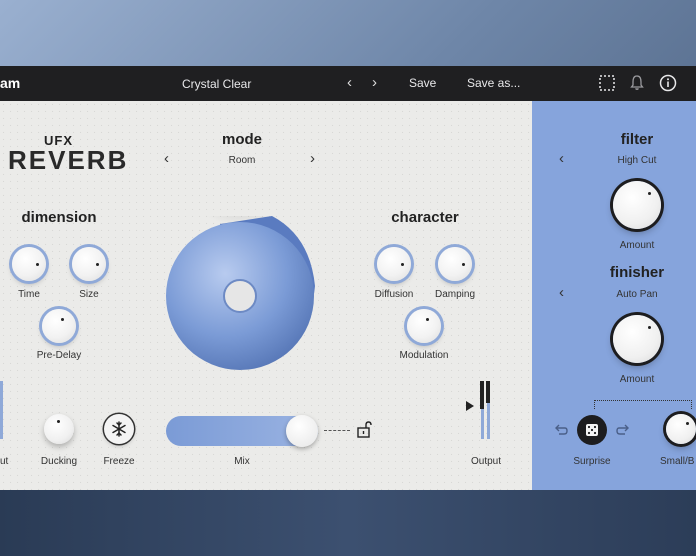  Describe the element at coordinates (216, 84) in the screenshot. I see `preset-name: Crystal Clear` at that location.